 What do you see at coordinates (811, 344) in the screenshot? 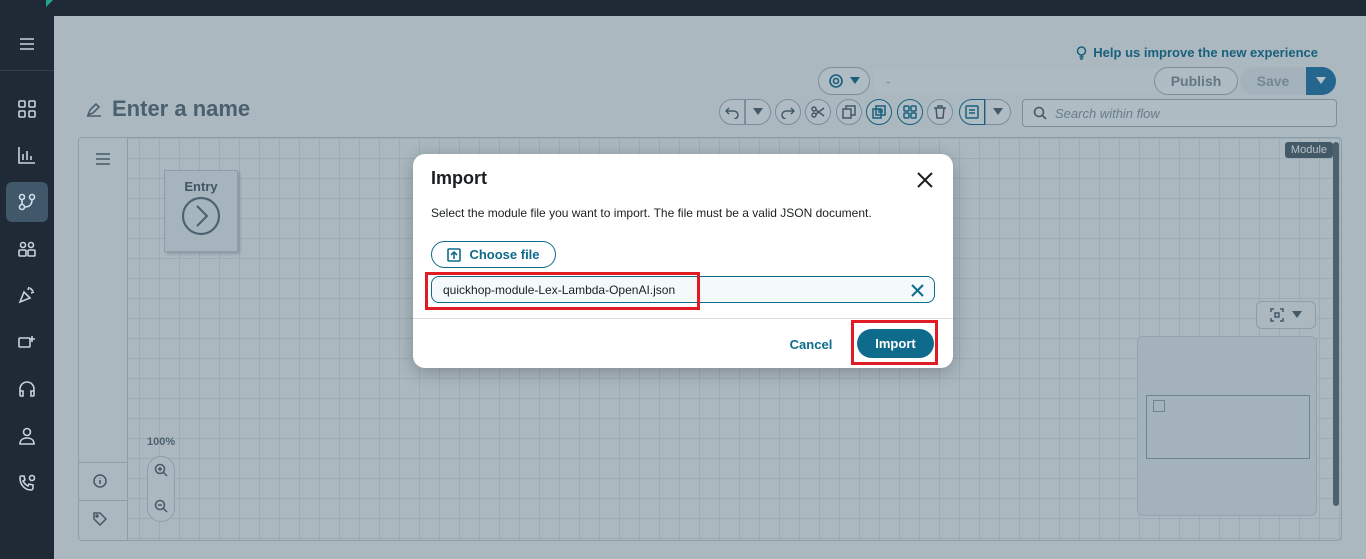
I see `cancel-button: Cancel` at bounding box center [811, 344].